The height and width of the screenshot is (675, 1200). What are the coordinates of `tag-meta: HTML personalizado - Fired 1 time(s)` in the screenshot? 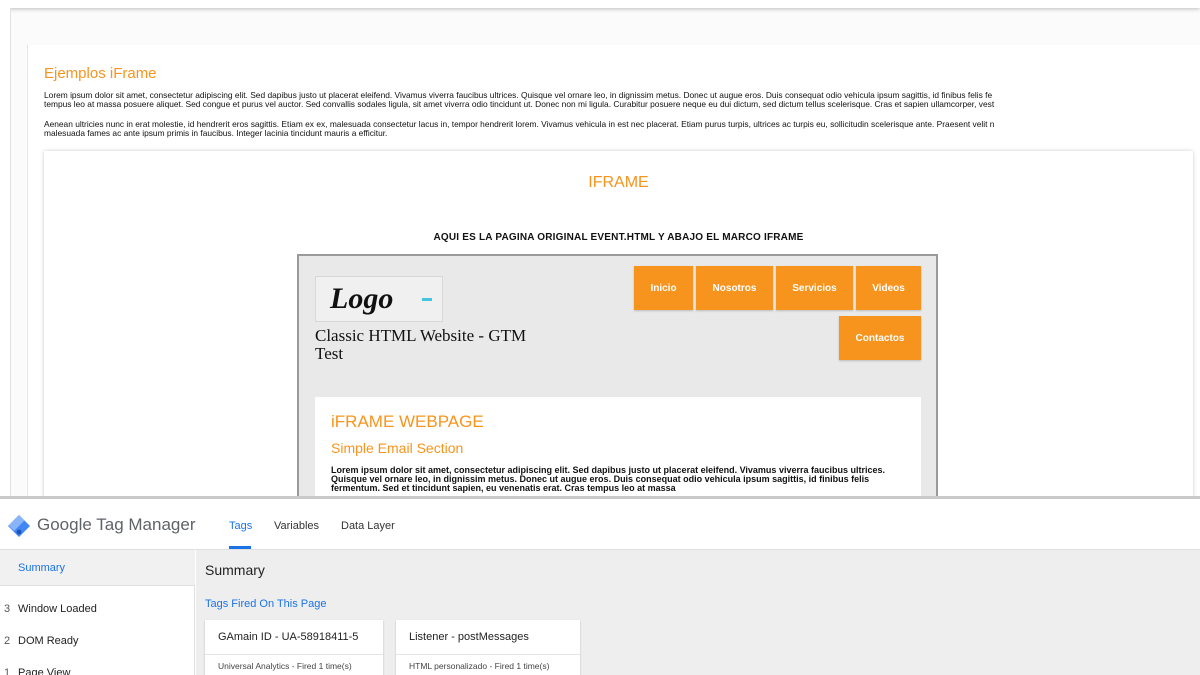 It's located at (479, 666).